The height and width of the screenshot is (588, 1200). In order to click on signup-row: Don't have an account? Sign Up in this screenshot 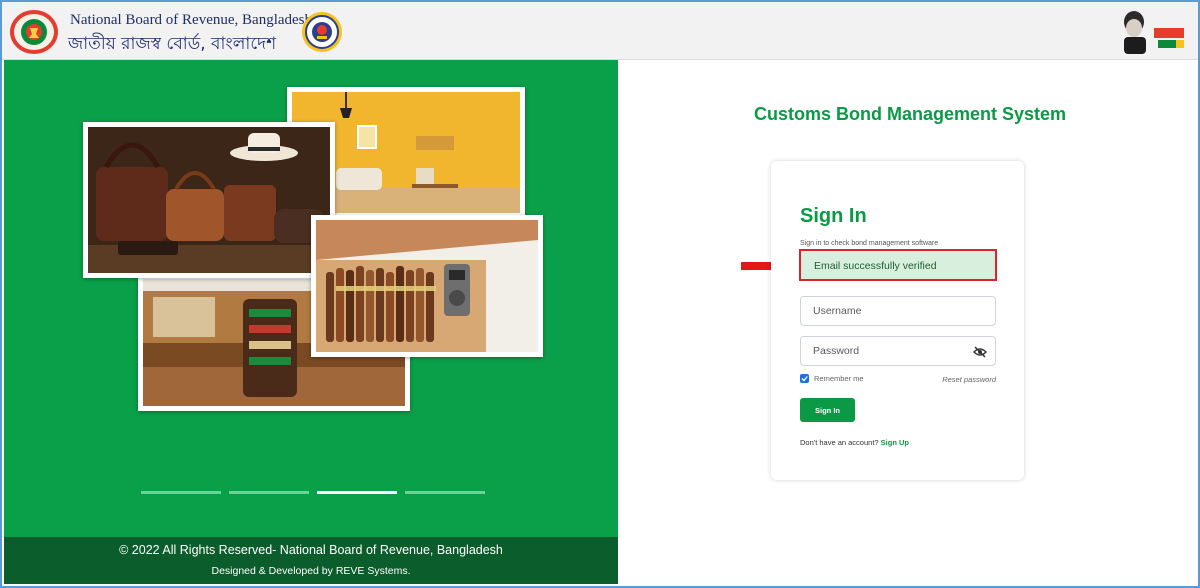, I will do `click(854, 442)`.